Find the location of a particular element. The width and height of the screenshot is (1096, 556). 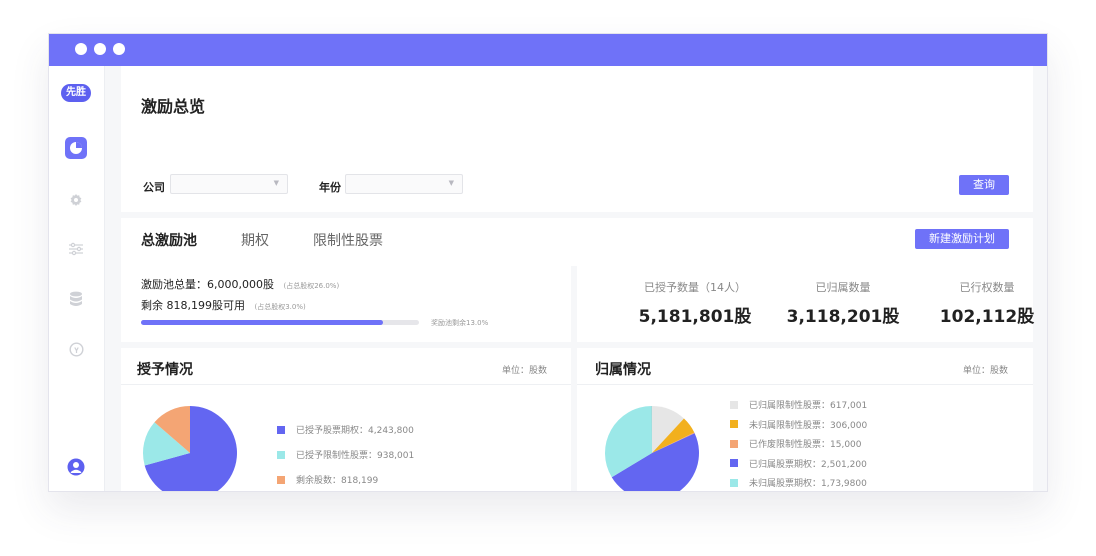

exercised-count-value: 102,112股 is located at coordinates (987, 317).